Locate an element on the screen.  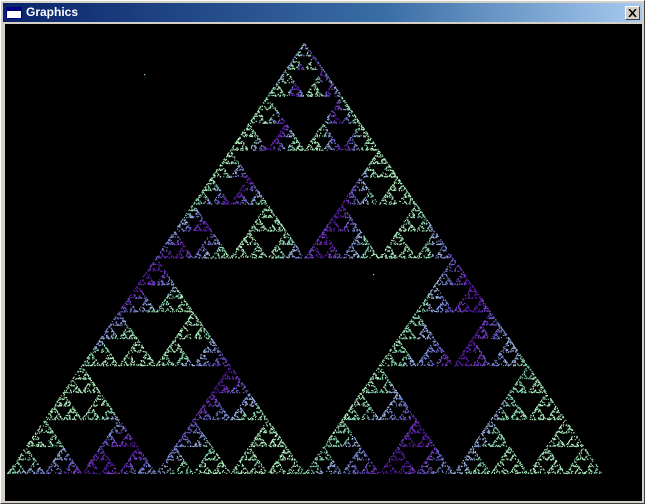
window-title: Graphics is located at coordinates (52, 12).